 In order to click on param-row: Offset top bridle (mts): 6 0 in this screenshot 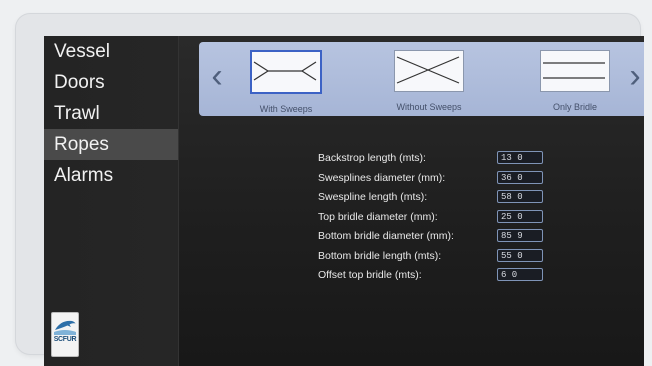, I will do `click(433, 277)`.